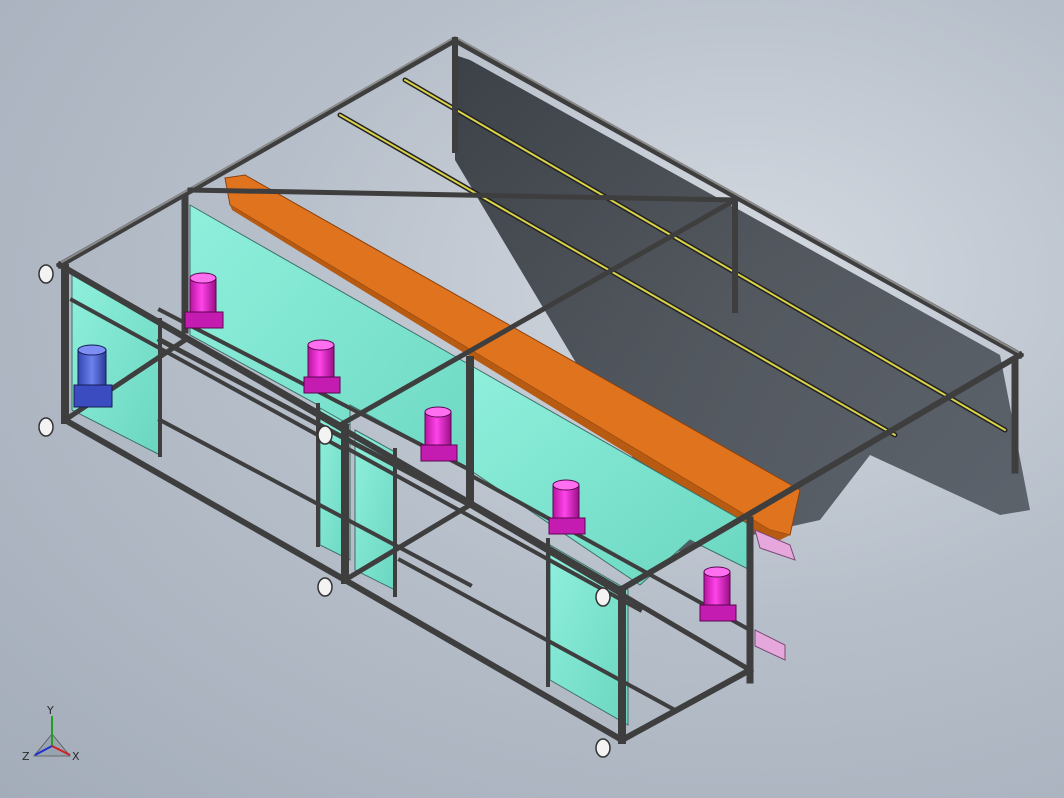  What do you see at coordinates (93, 376) in the screenshot?
I see `drive-motor` at bounding box center [93, 376].